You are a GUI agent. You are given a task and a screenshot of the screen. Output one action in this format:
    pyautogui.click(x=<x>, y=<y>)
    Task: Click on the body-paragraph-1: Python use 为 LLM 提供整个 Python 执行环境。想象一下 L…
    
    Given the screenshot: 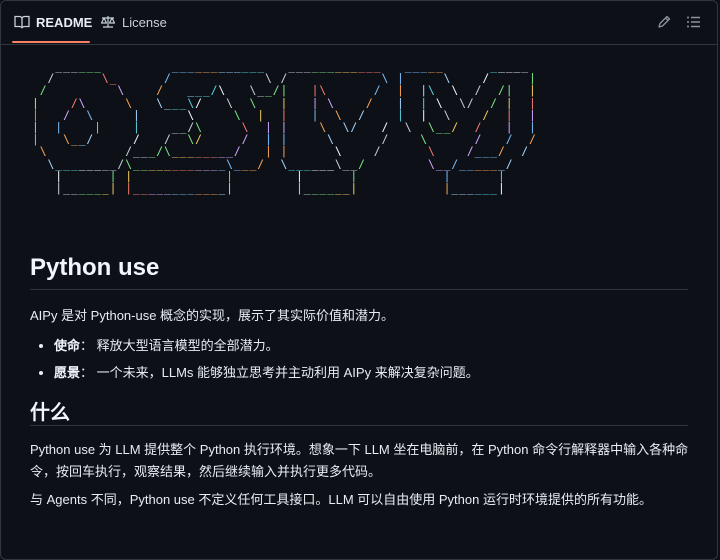 What is the action you would take?
    pyautogui.click(x=359, y=460)
    